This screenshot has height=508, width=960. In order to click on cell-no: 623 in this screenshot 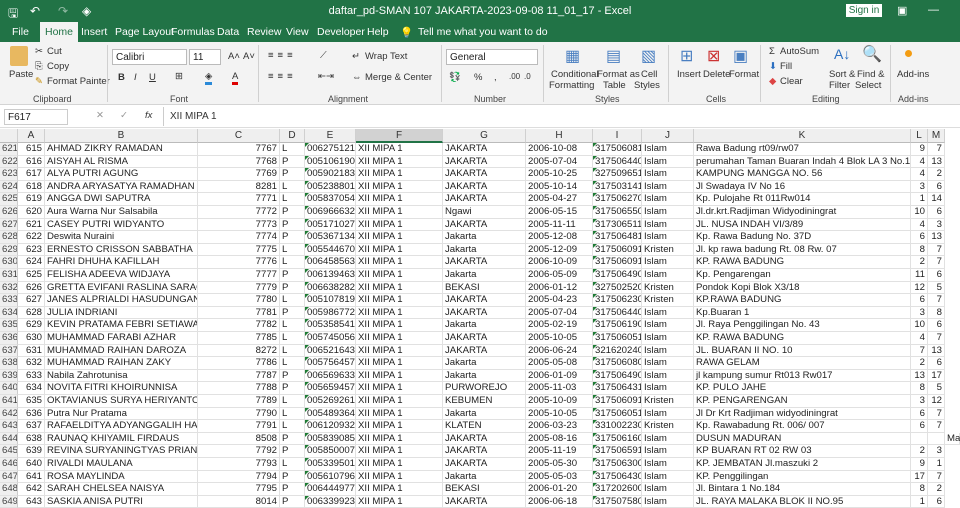, I will do `click(31, 250)`.